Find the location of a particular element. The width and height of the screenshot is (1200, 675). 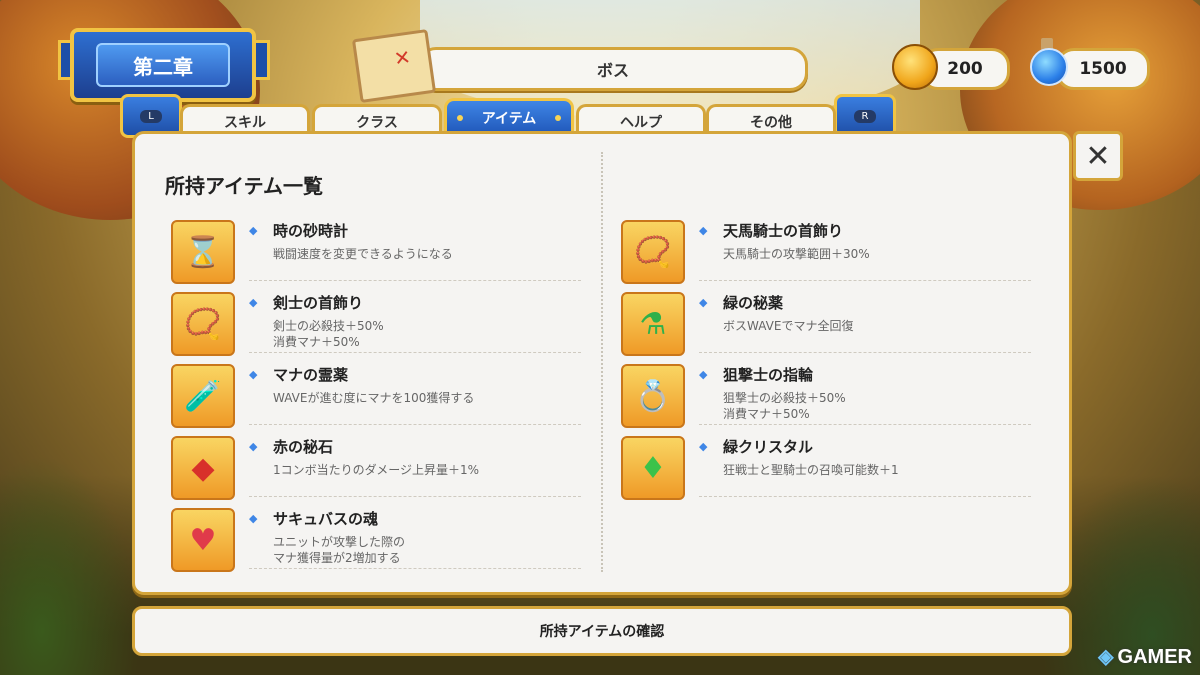

item-name: 天馬騎士の首飾り is located at coordinates (783, 231).